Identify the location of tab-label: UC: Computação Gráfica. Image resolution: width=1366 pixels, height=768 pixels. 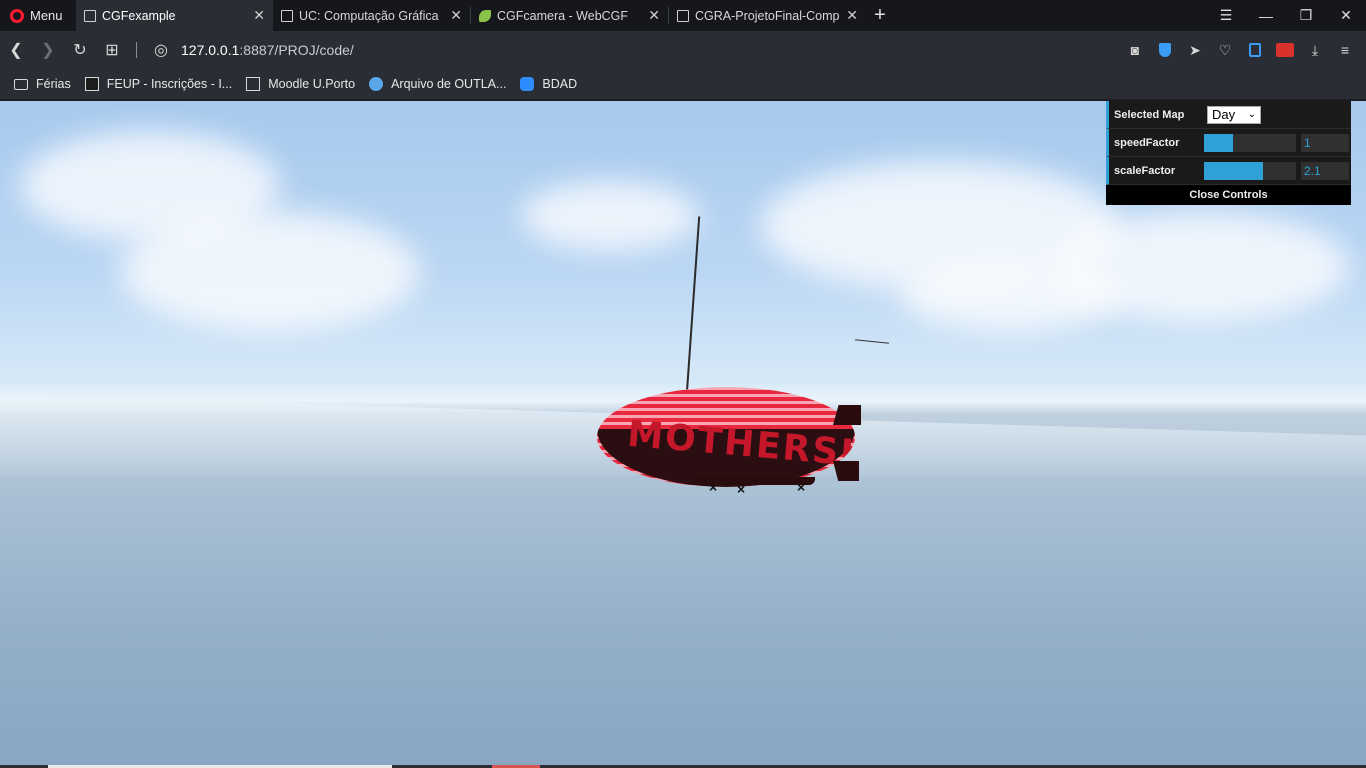
(369, 15).